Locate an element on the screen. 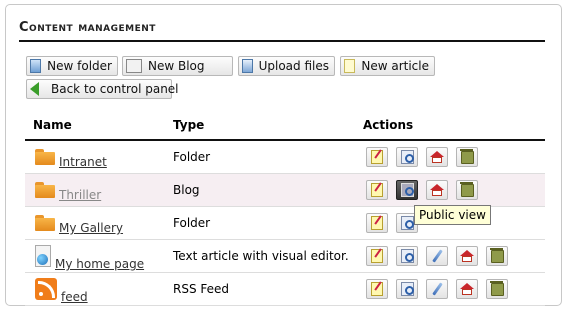 The image size is (569, 312). upload-files-button: Upload files is located at coordinates (286, 66).